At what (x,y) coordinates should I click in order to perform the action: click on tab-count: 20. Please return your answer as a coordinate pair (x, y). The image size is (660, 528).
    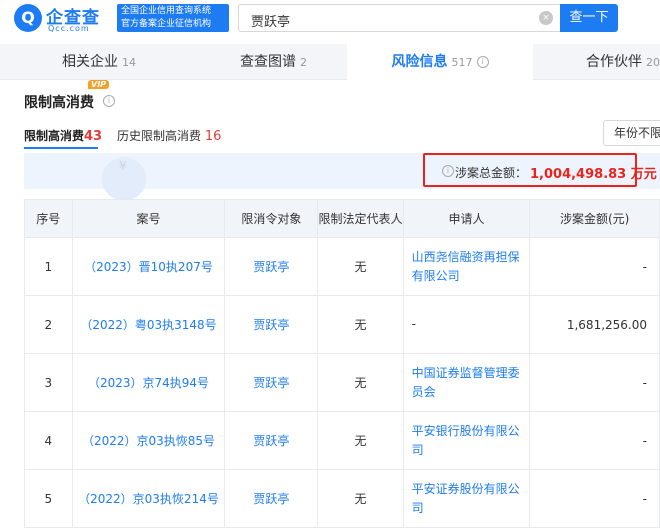
    Looking at the image, I should click on (653, 62).